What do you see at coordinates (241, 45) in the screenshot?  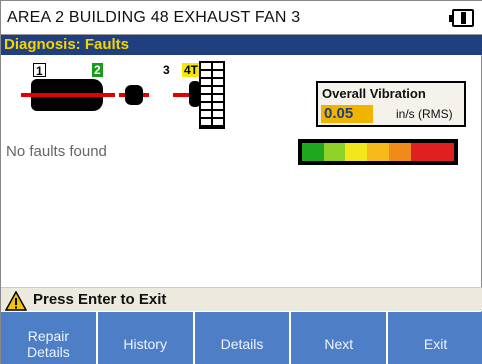 I see `screen-header: Diagnosis: Faults` at bounding box center [241, 45].